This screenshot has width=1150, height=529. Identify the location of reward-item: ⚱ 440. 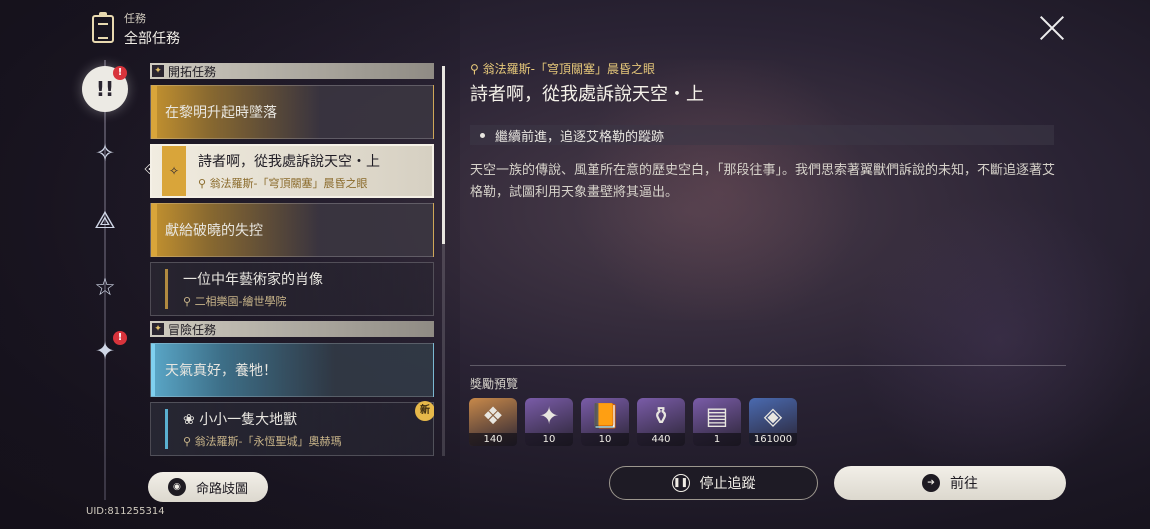
(661, 422).